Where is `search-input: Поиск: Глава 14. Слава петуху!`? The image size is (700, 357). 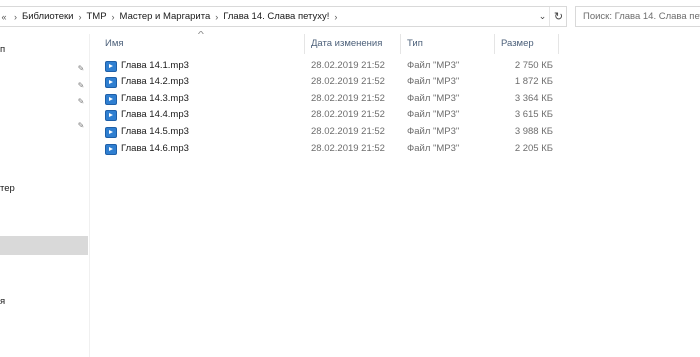
search-input: Поиск: Глава 14. Слава петуху! is located at coordinates (637, 16).